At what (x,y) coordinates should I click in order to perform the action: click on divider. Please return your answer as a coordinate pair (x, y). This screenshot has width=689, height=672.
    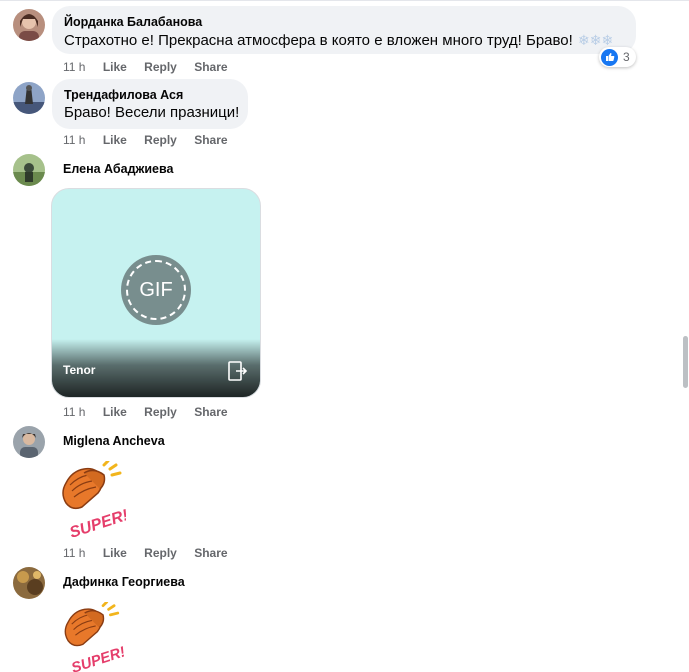
    Looking at the image, I should click on (344, 0).